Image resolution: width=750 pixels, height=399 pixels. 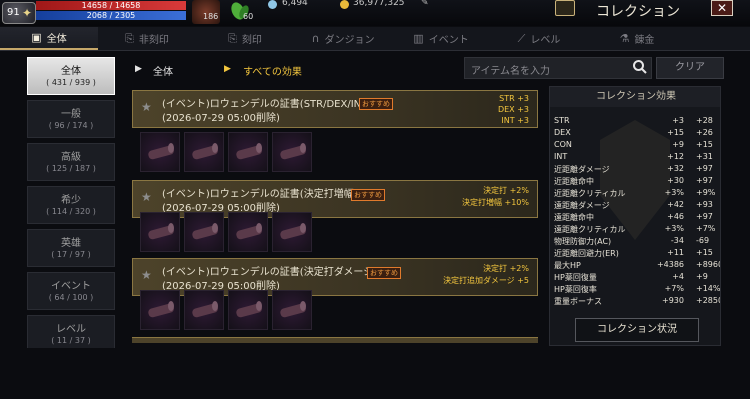 I want to click on gold-currency-icon, so click(x=344, y=4).